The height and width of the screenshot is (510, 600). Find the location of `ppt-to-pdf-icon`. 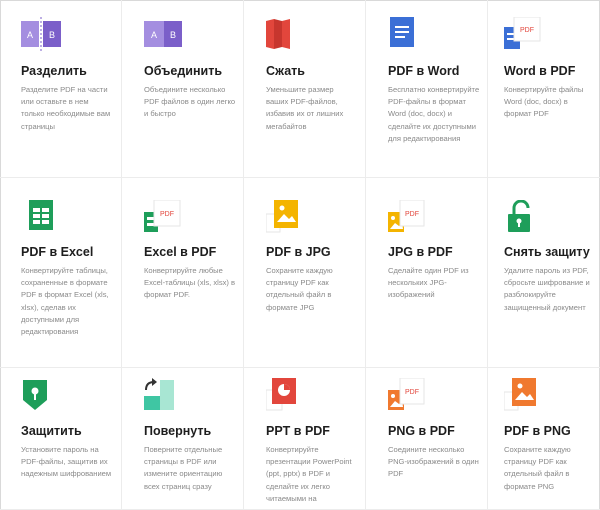

ppt-to-pdf-icon is located at coordinates (281, 394).